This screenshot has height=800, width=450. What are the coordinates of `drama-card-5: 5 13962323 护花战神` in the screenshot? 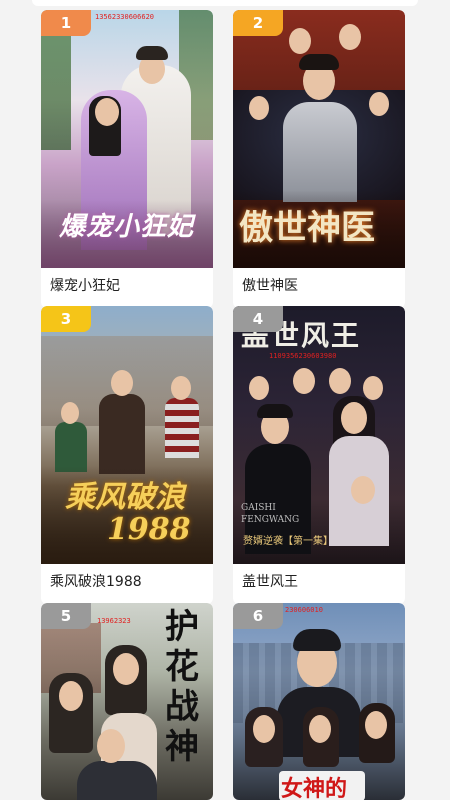 It's located at (127, 701).